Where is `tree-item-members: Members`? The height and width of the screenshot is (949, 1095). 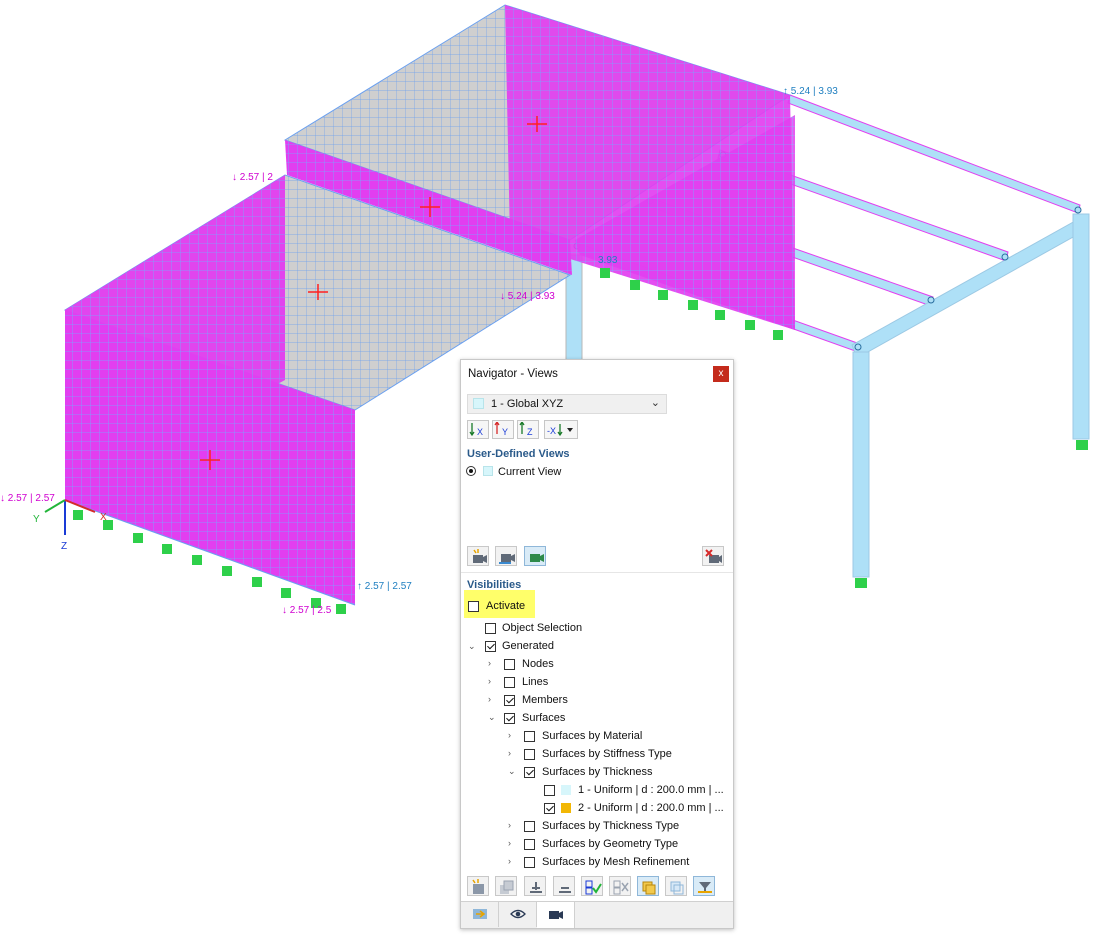 tree-item-members: Members is located at coordinates (545, 700).